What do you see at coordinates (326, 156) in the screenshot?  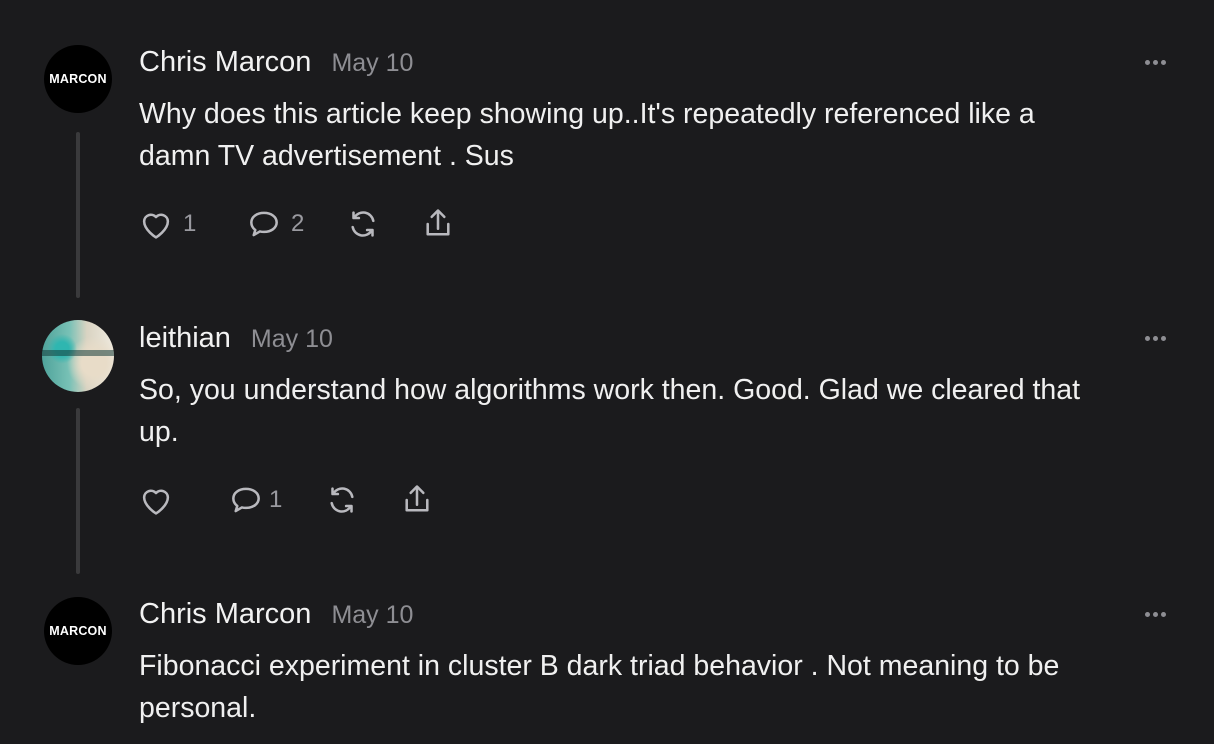 I see `comment-text-line: damn TV advertisement . Sus` at bounding box center [326, 156].